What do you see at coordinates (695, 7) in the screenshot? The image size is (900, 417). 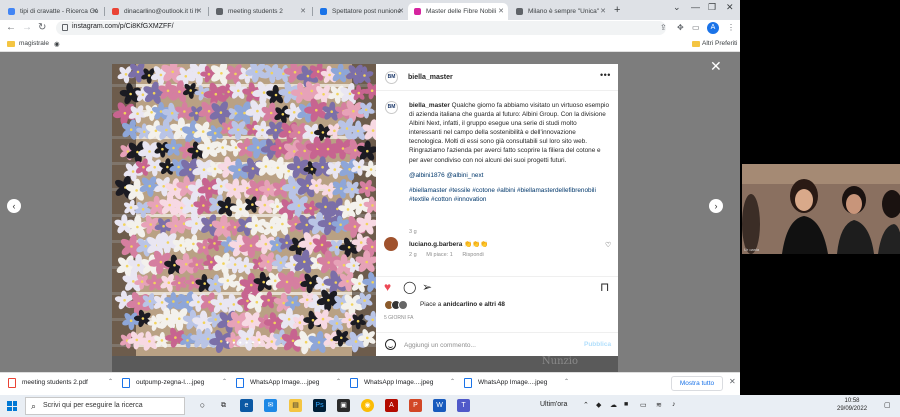 I see `minimize-button: —` at bounding box center [695, 7].